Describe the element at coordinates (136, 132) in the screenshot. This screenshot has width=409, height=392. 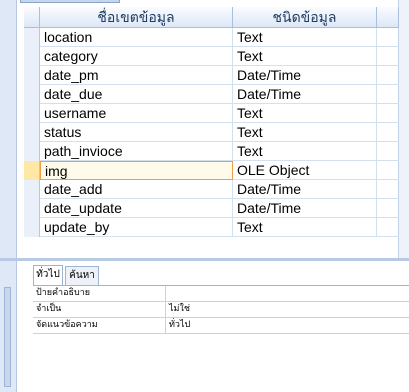
I see `field-name-cell: status` at that location.